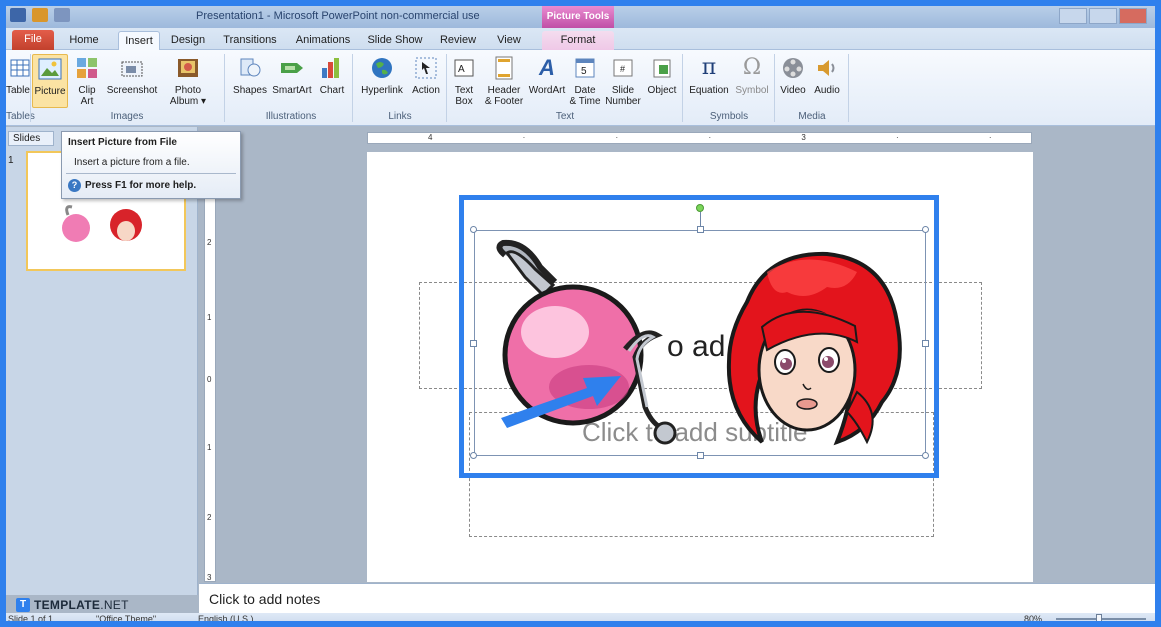  I want to click on tooltip-divider, so click(151, 173).